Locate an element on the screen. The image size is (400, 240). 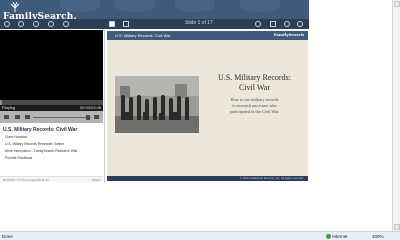
security-zone: Internet is located at coordinates (337, 237).